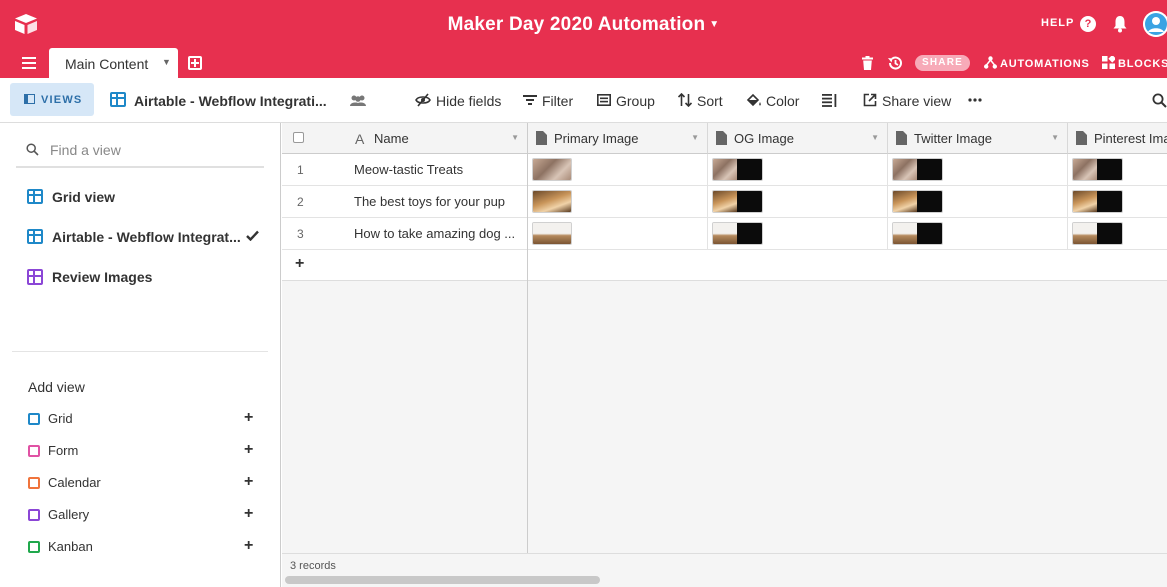 The image size is (1167, 587). I want to click on tab-label: Main Content, so click(107, 64).